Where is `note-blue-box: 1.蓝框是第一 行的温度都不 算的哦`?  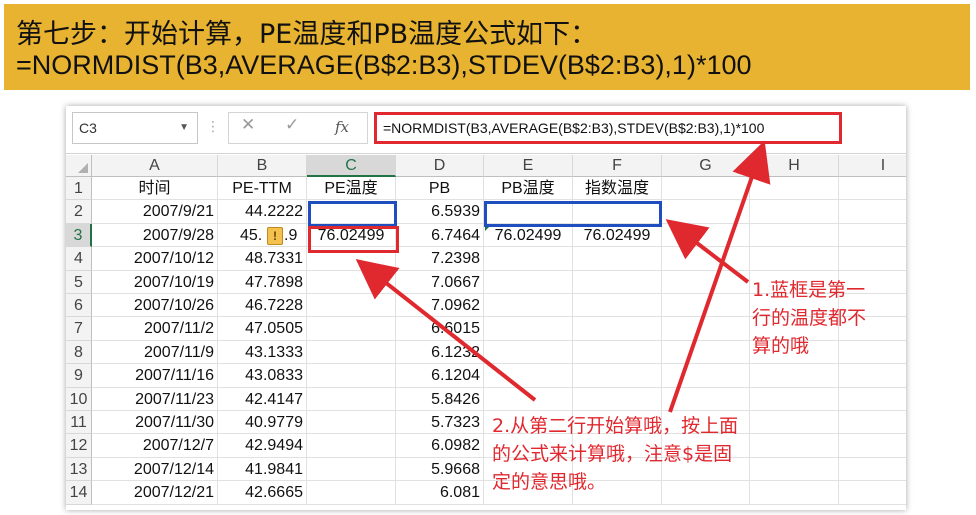
note-blue-box: 1.蓝框是第一 行的温度都不 算的哦 is located at coordinates (809, 318).